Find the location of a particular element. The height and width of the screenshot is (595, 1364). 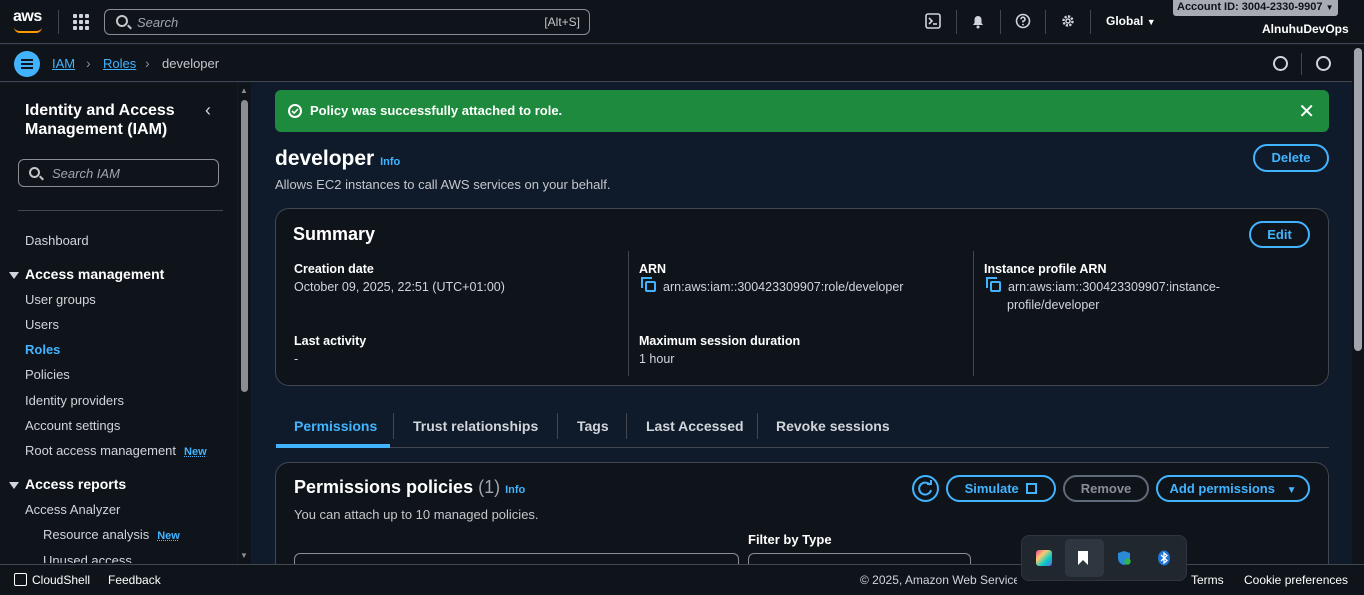

section-label: Access management is located at coordinates (95, 274).